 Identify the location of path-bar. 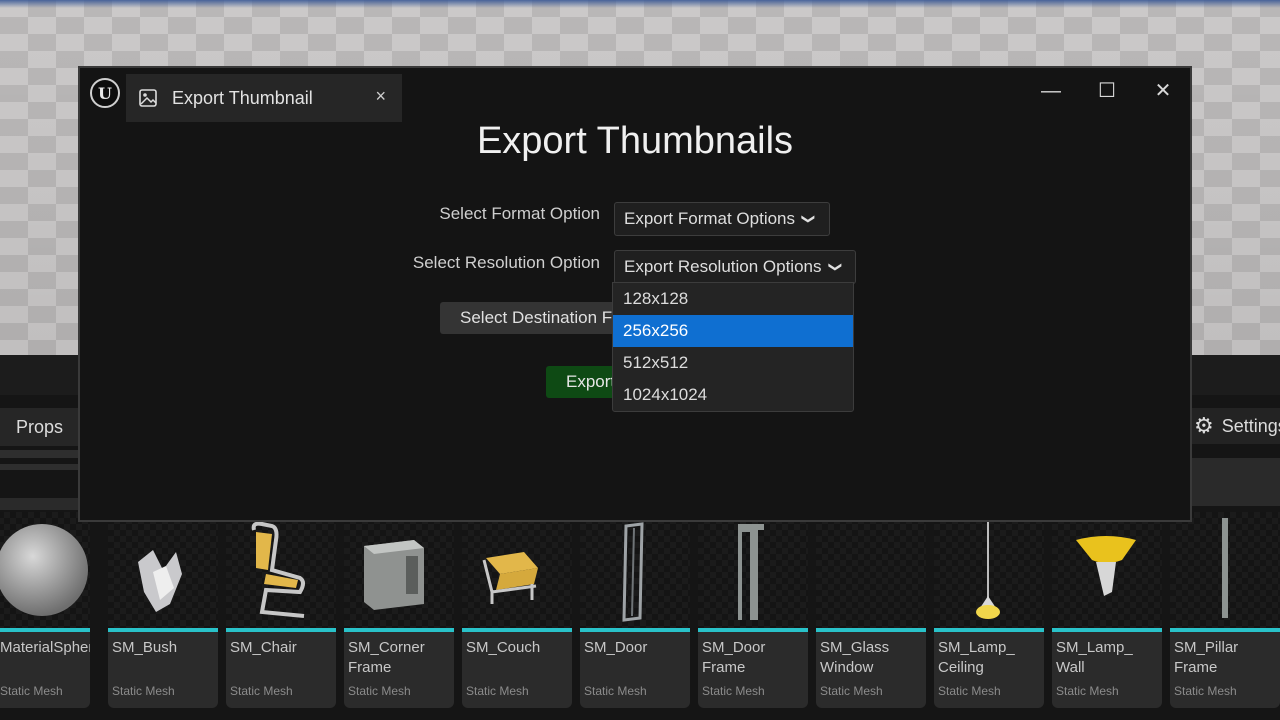
(39, 504).